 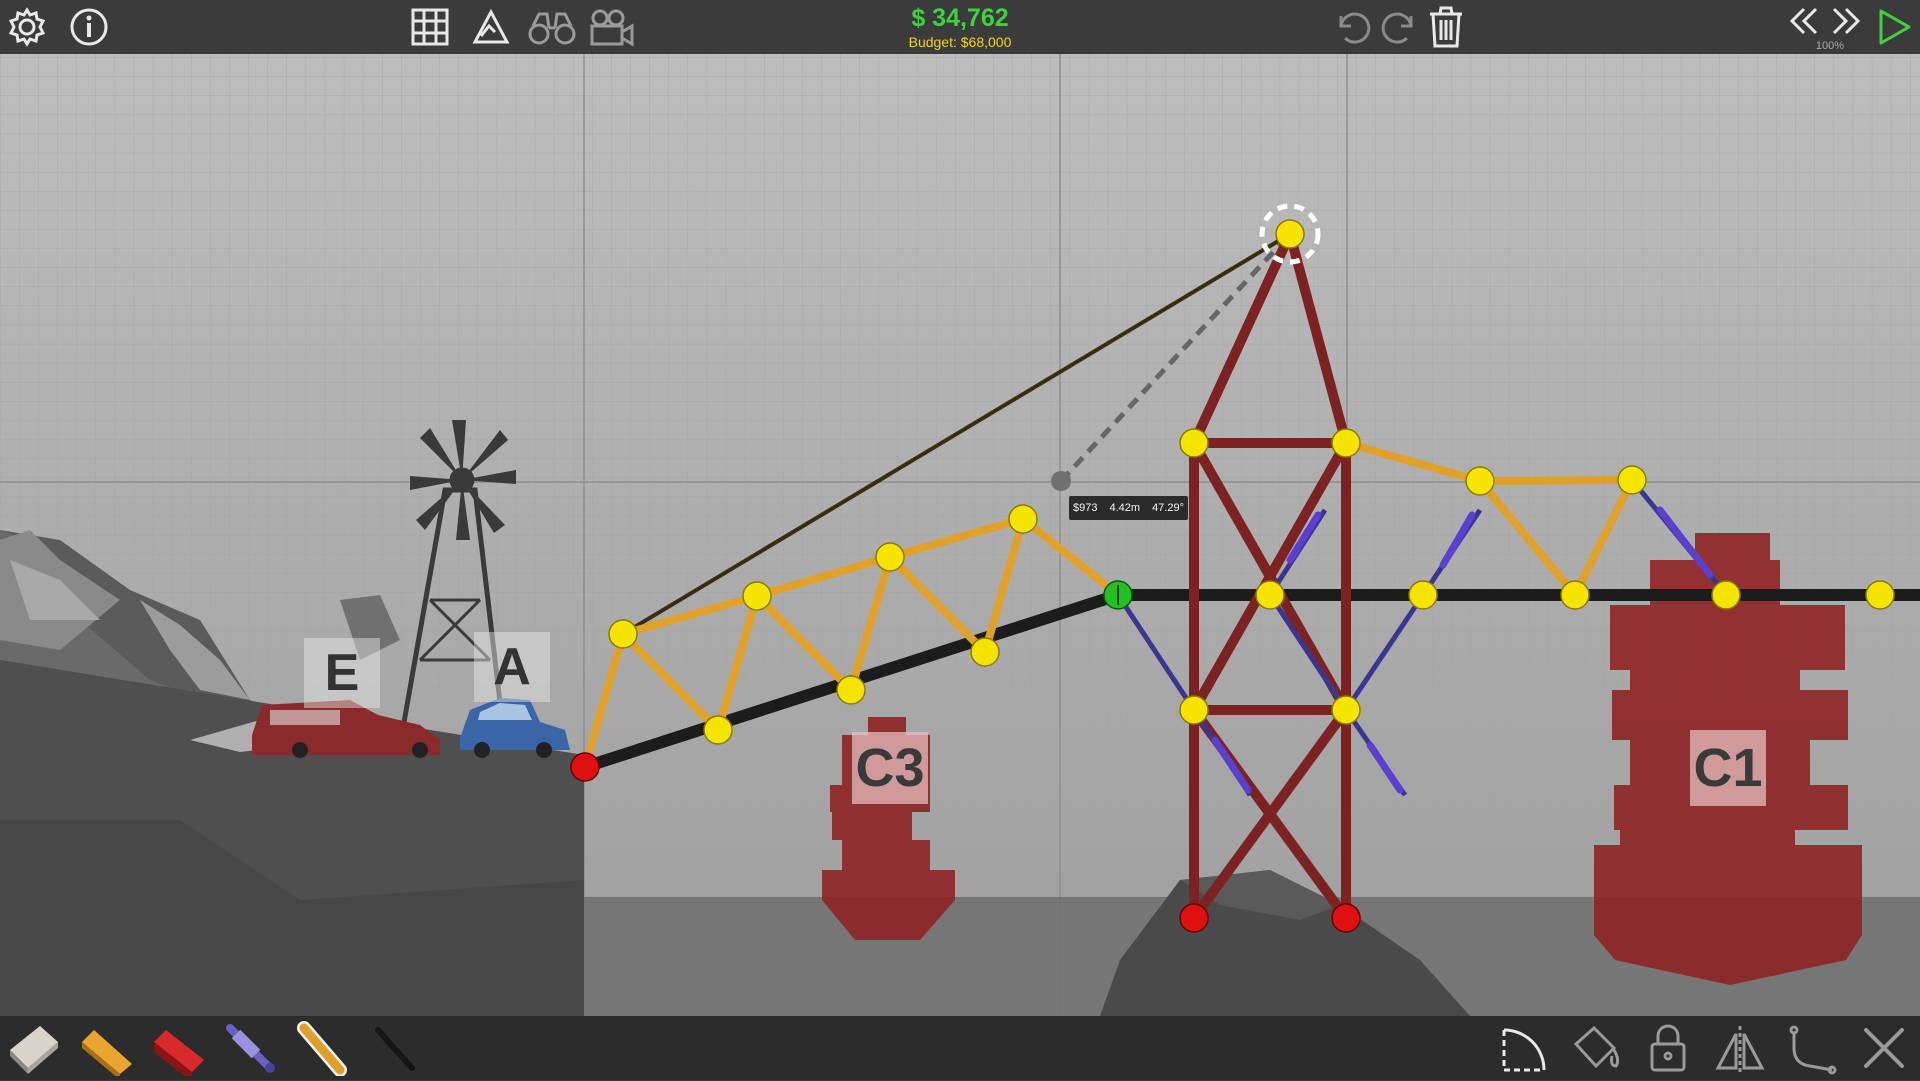 What do you see at coordinates (430, 27) in the screenshot?
I see `grid-icon` at bounding box center [430, 27].